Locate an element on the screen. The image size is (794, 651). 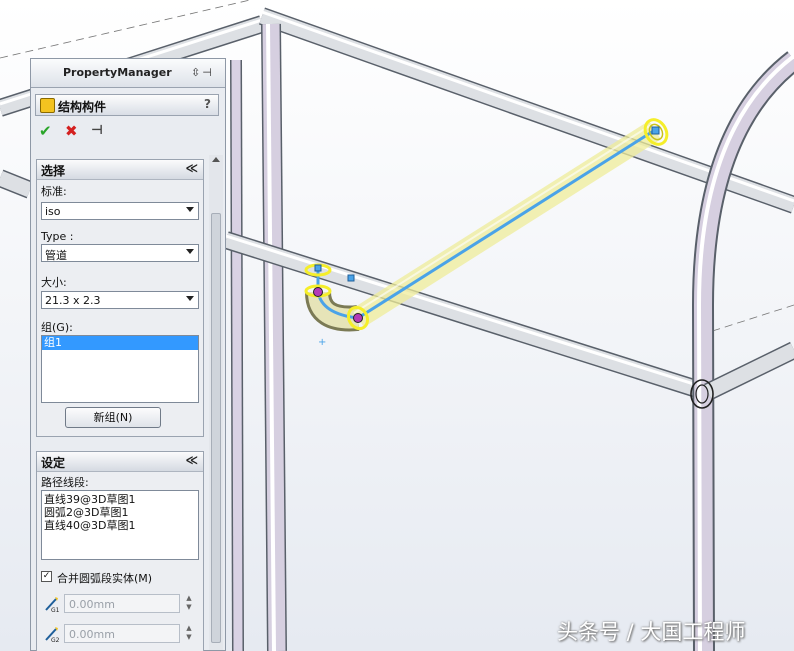
merge-arc-label: 合并圆弧段实体(M) is located at coordinates (105, 578).